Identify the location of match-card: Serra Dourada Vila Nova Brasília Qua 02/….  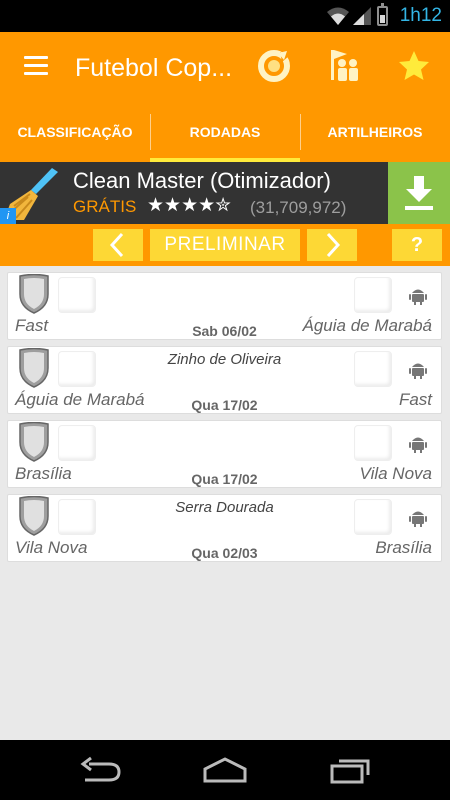
(224, 528).